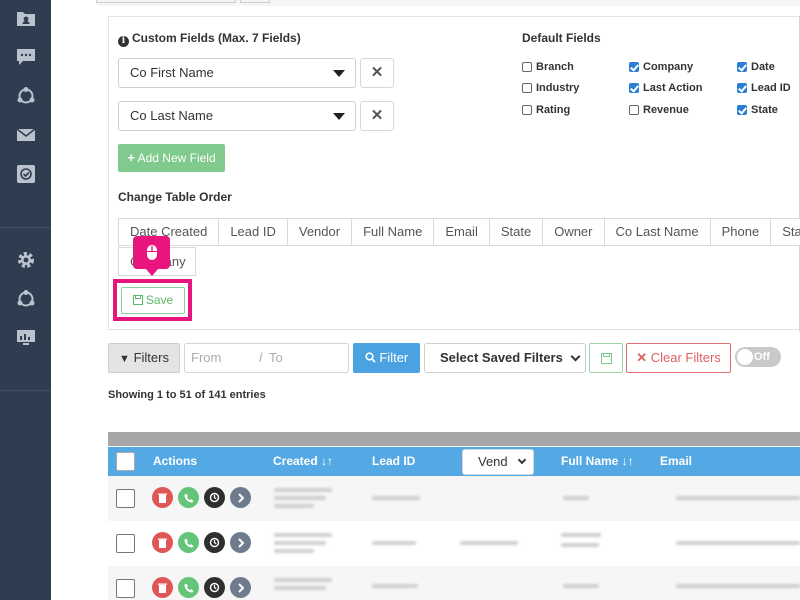 The image size is (800, 600). Describe the element at coordinates (172, 115) in the screenshot. I see `custom-field-value: Co Last Name` at that location.